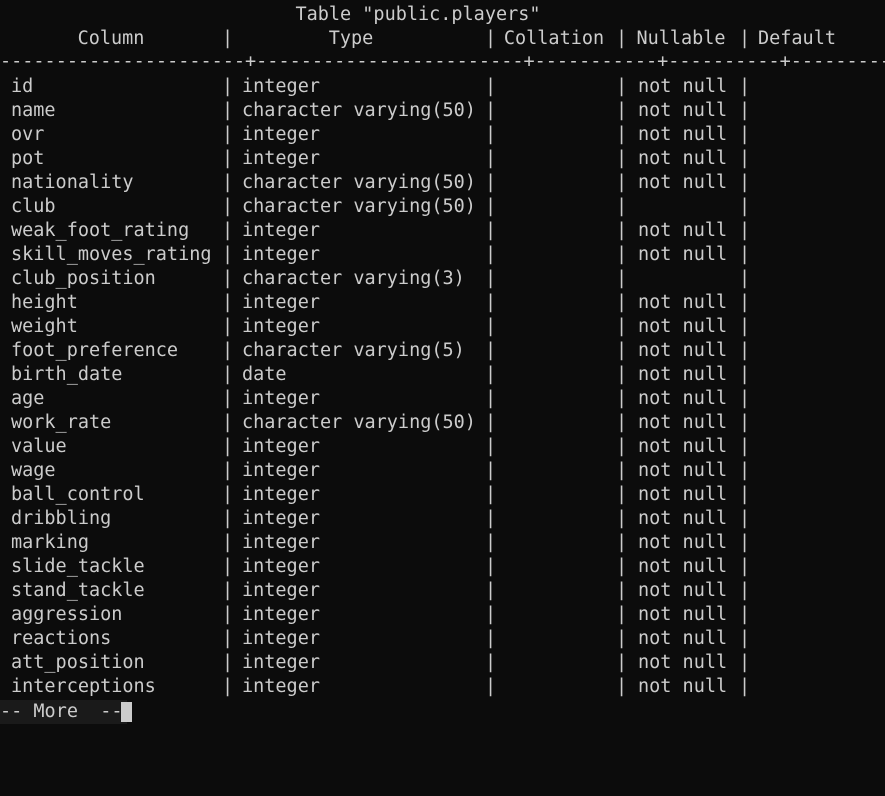 Image resolution: width=885 pixels, height=796 pixels. Describe the element at coordinates (61, 518) in the screenshot. I see `cell-column-name: dribbling` at that location.